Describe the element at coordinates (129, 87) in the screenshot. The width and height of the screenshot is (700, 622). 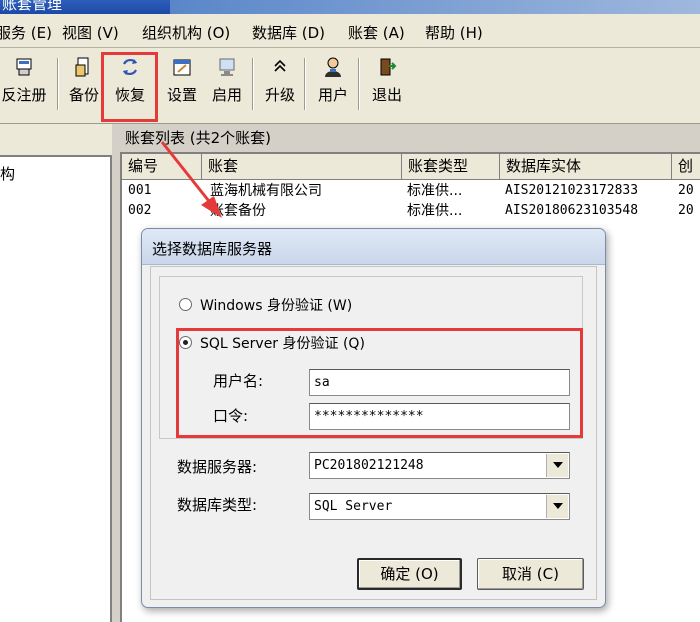
I see `restore-highlight-box` at that location.